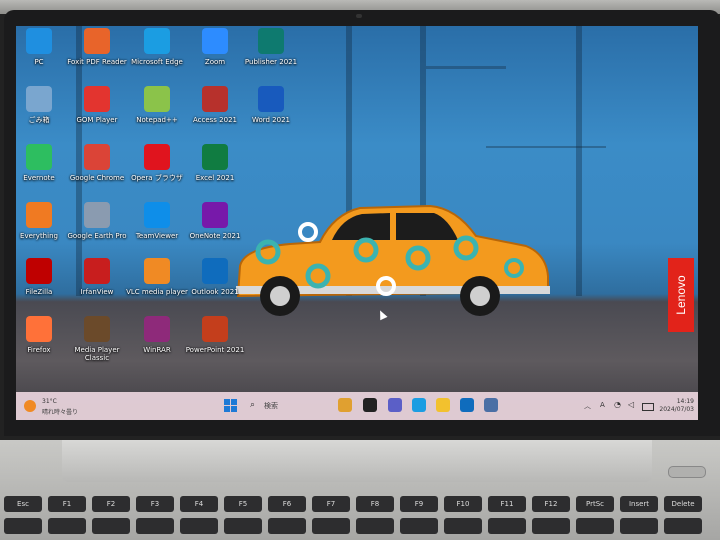  Describe the element at coordinates (507, 504) in the screenshot. I see `keyboard-key: F11` at that location.